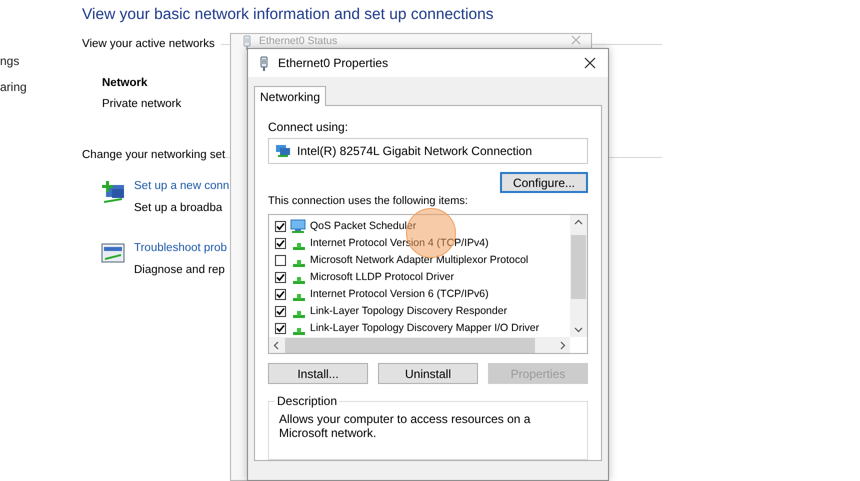 This screenshot has width=860, height=481. Describe the element at coordinates (414, 151) in the screenshot. I see `adapter-name: Intel(R) 82574L Gigabit Network Connection` at that location.